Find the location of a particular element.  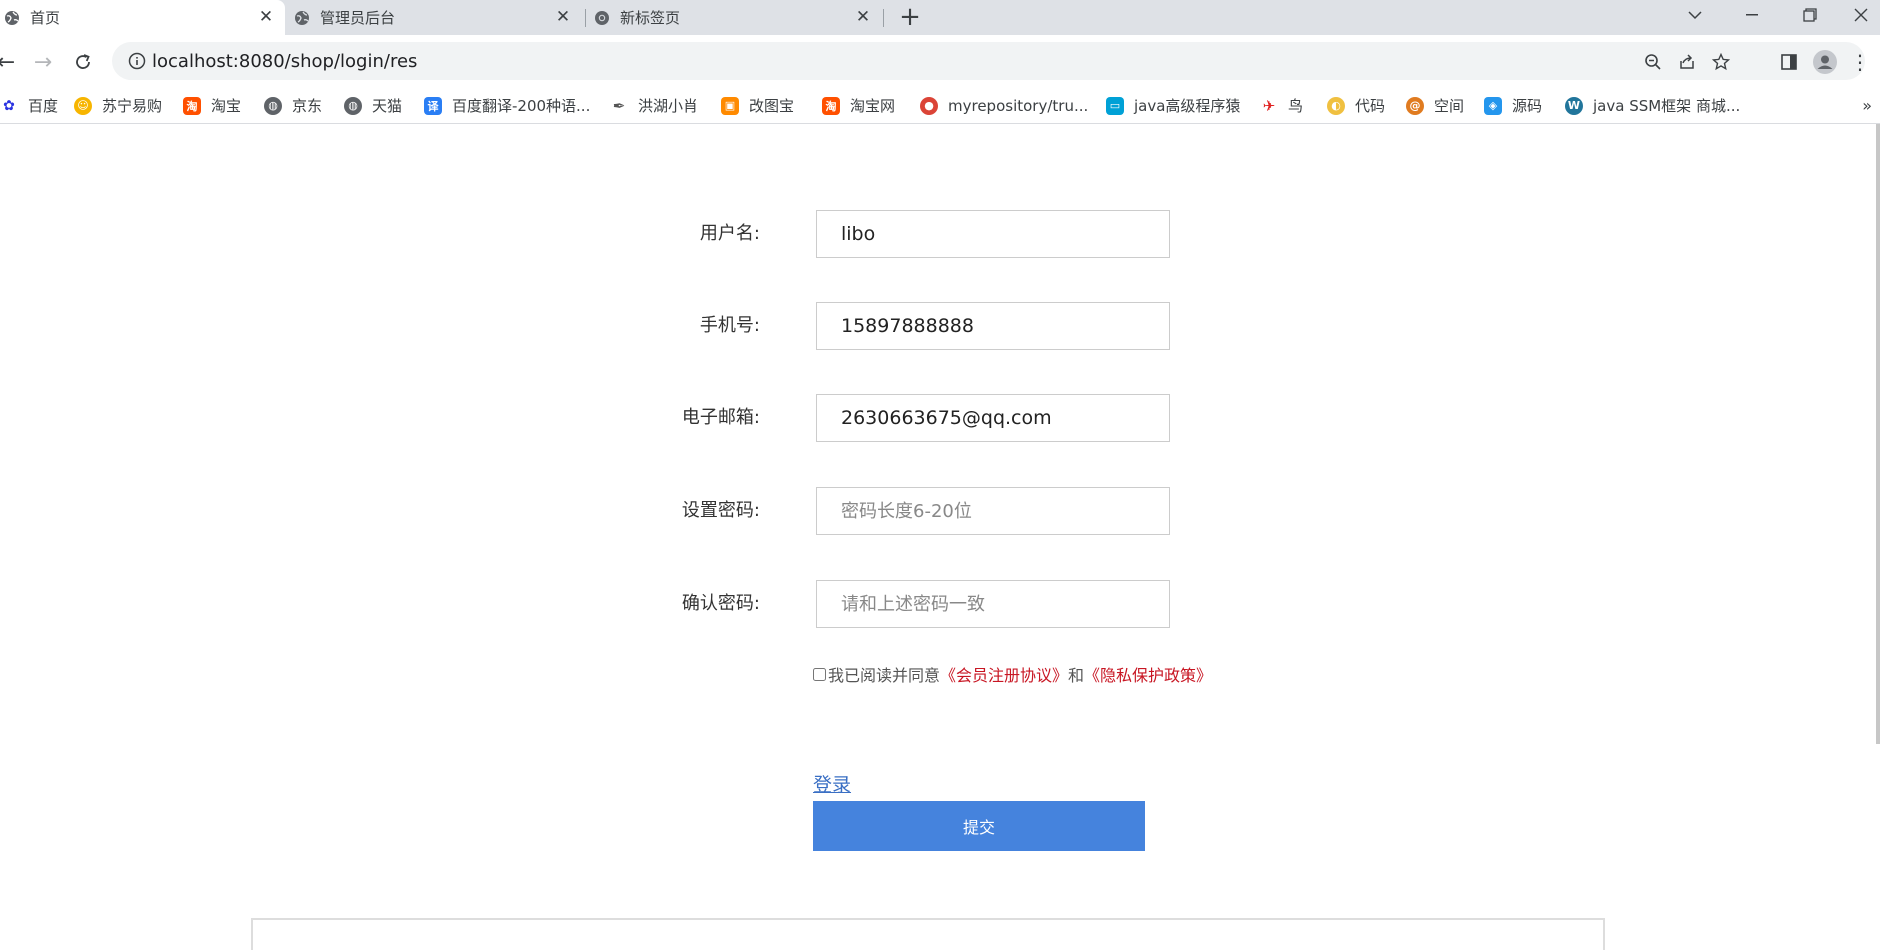

and-text: 和 is located at coordinates (1076, 675).